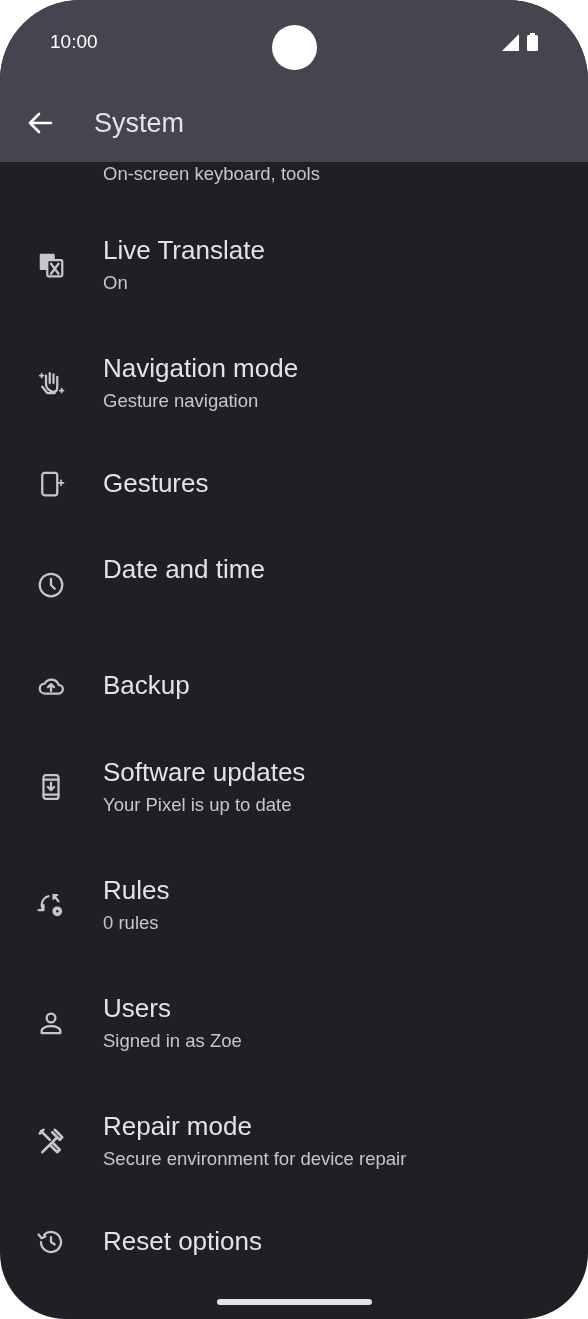 Image resolution: width=588 pixels, height=1319 pixels. What do you see at coordinates (131, 922) in the screenshot?
I see `setting-summary: 0 rules` at bounding box center [131, 922].